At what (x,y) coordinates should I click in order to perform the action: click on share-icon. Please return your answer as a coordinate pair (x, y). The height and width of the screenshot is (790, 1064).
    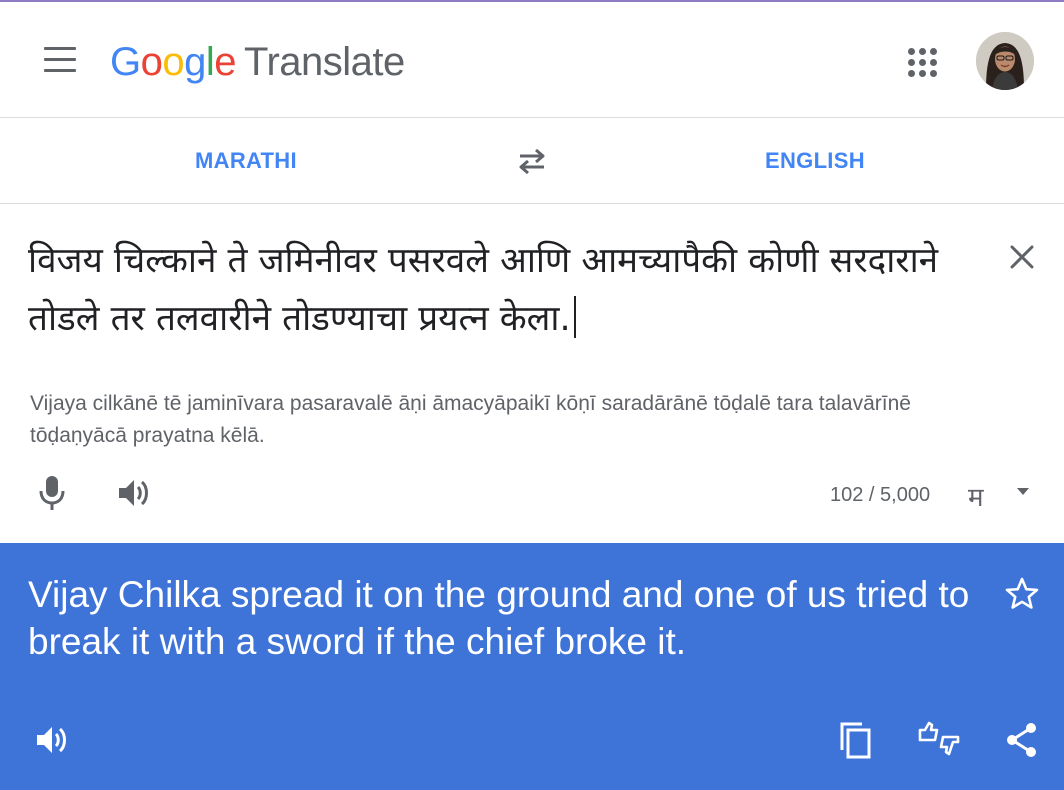
    Looking at the image, I should click on (1022, 740).